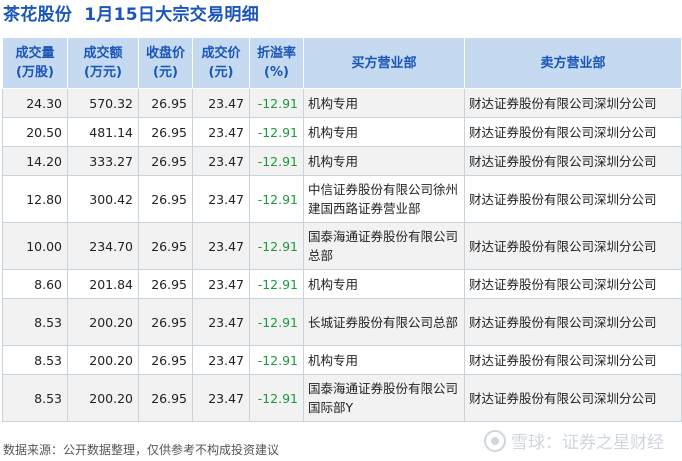 The height and width of the screenshot is (461, 682). I want to click on amount-cell: 570.32, so click(103, 103).